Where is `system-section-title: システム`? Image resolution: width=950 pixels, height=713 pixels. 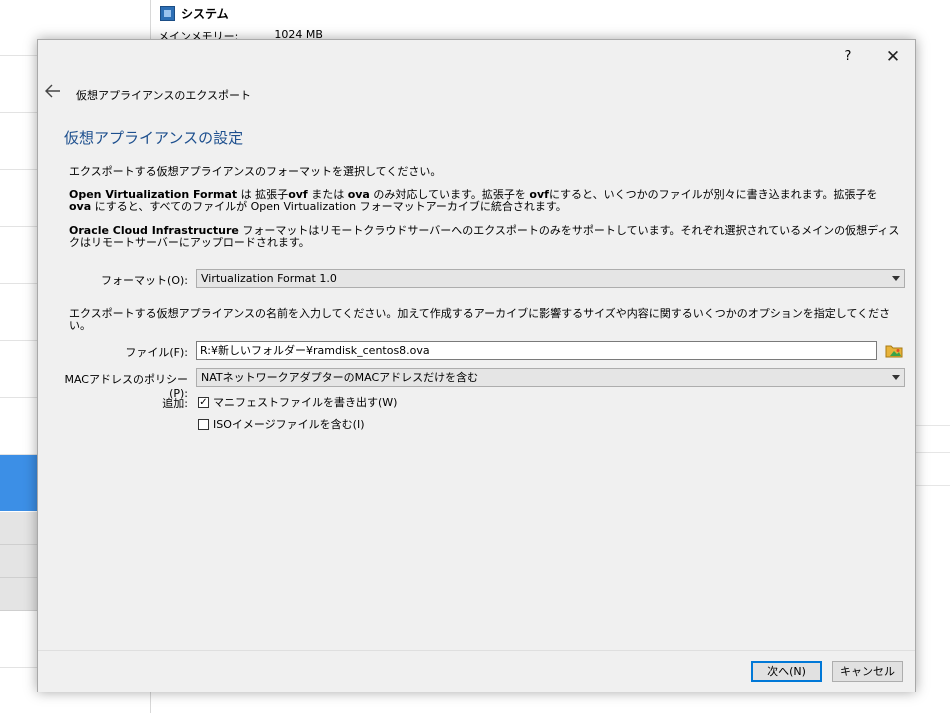
system-section-title: システム is located at coordinates (194, 13).